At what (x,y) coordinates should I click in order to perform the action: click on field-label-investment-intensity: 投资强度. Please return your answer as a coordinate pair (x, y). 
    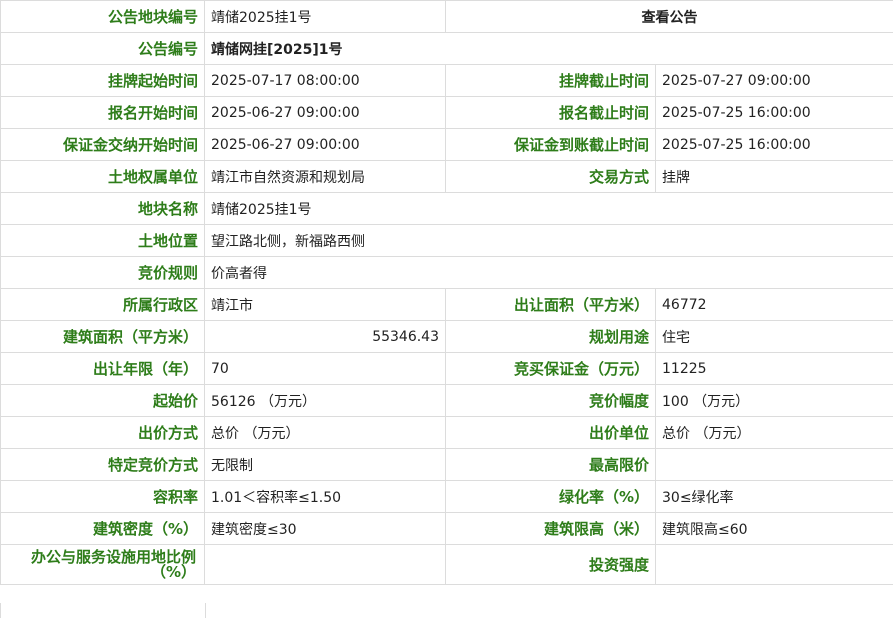
    Looking at the image, I should click on (550, 564).